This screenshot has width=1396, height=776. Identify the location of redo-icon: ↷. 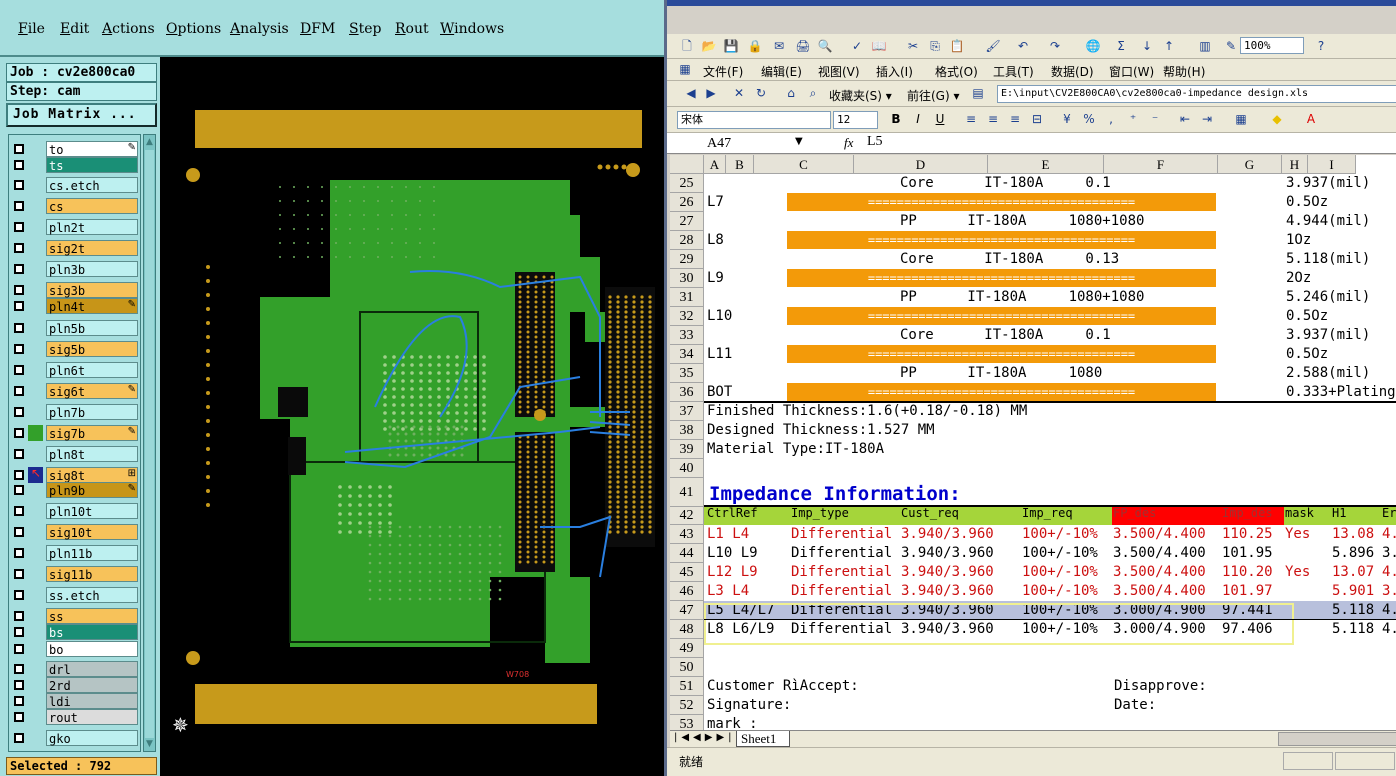
(1055, 46).